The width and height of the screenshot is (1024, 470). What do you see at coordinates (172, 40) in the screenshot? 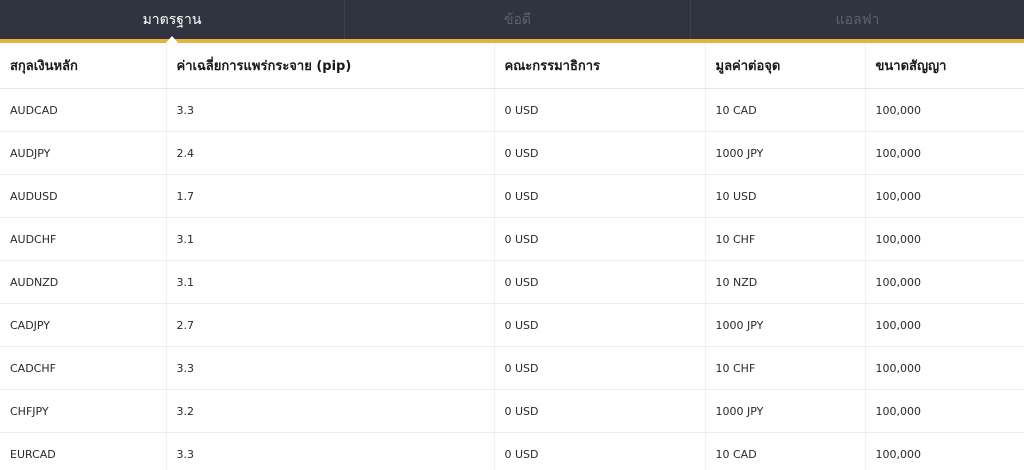
I see `active-tab-pointer-icon` at bounding box center [172, 40].